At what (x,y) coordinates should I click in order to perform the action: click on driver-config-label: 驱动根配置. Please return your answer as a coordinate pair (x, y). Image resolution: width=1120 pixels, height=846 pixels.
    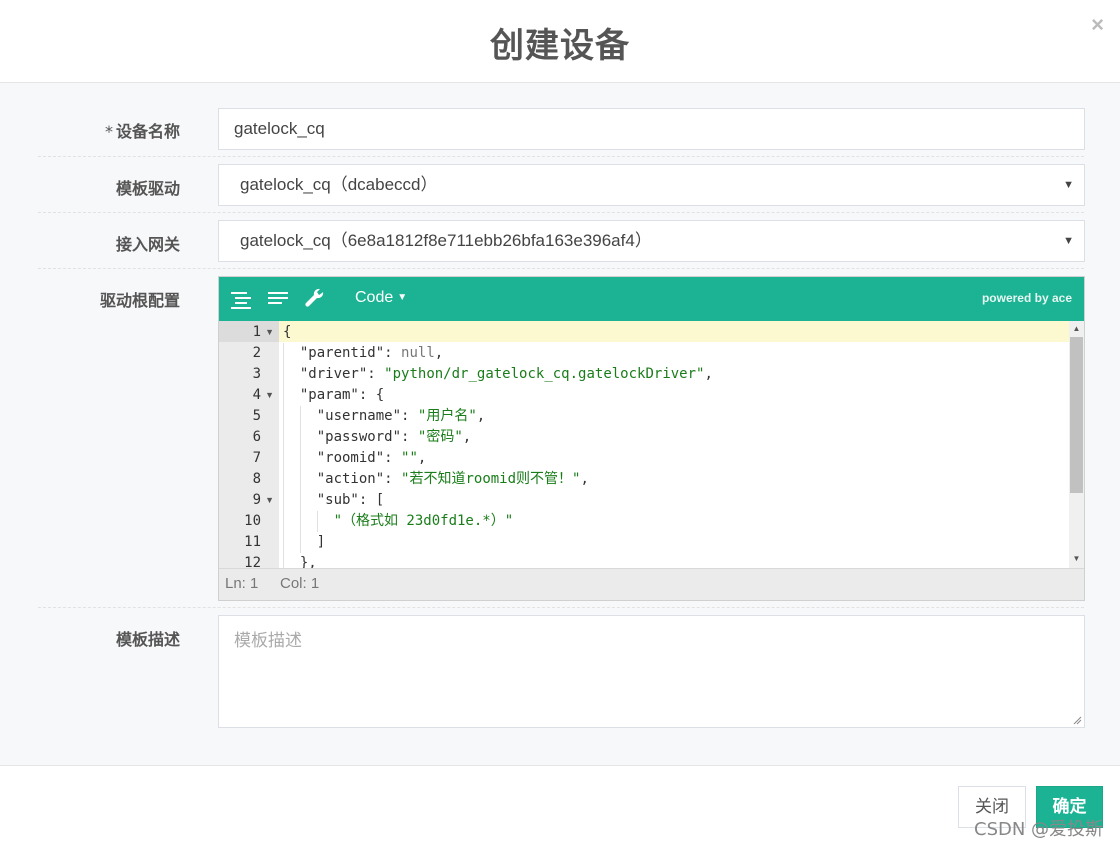
    Looking at the image, I should click on (139, 300).